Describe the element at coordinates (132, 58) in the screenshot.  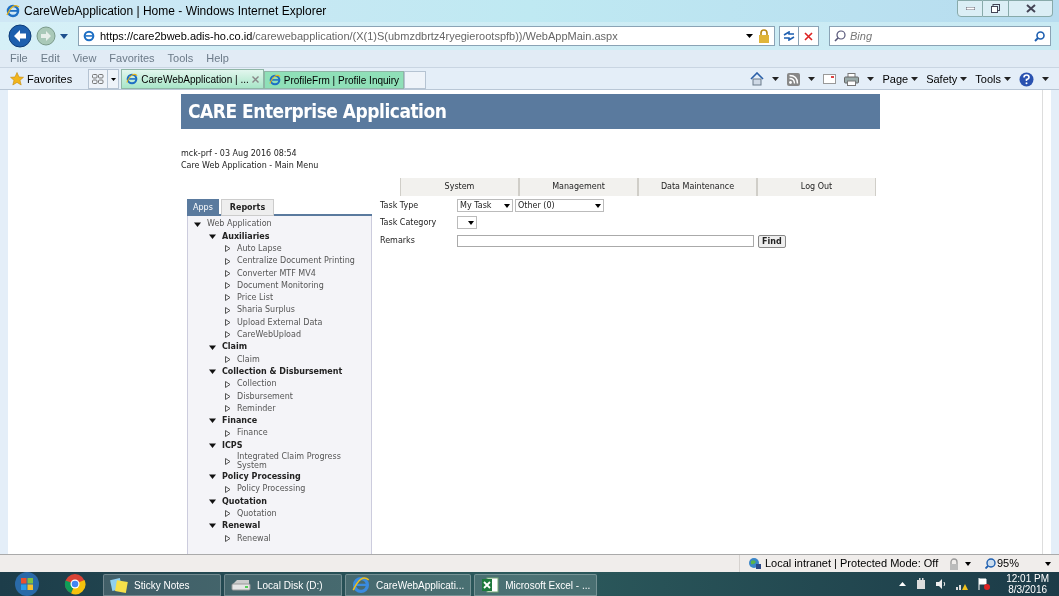
I see `menu-item: Favorites` at that location.